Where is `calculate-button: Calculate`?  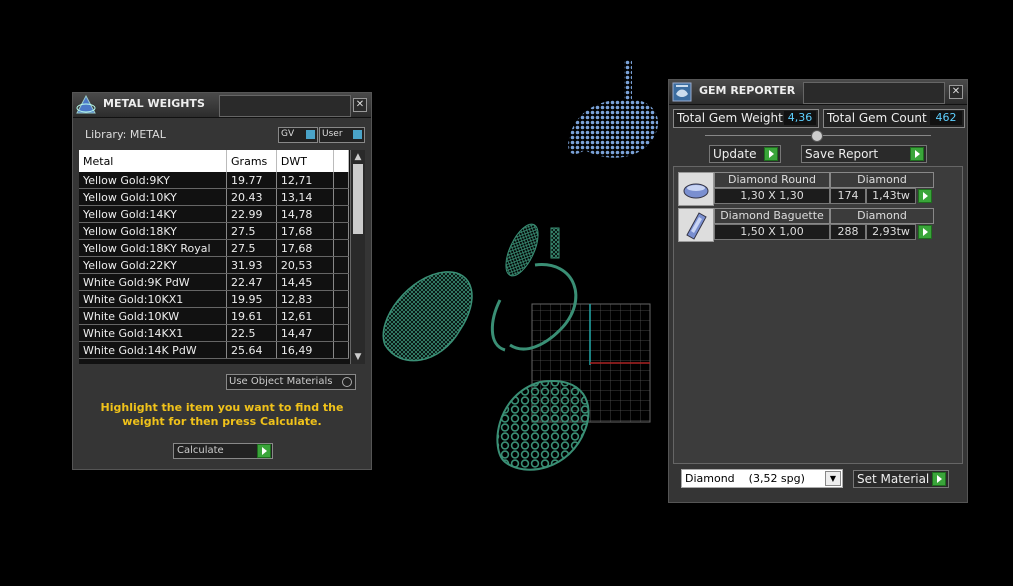
calculate-button: Calculate is located at coordinates (223, 451).